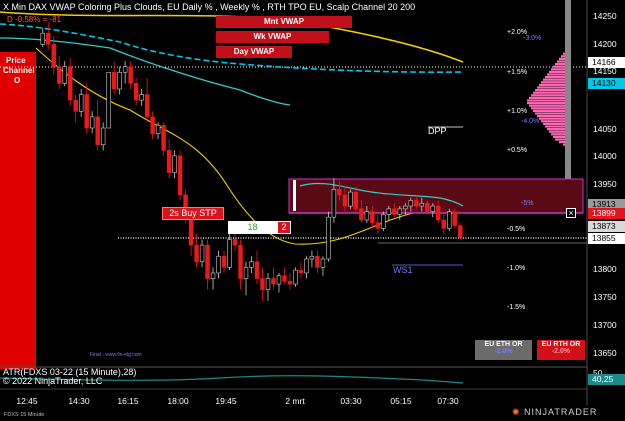 The width and height of the screenshot is (625, 421). Describe the element at coordinates (517, 111) in the screenshot. I see `pct-plus-1: +1.0%` at that location.